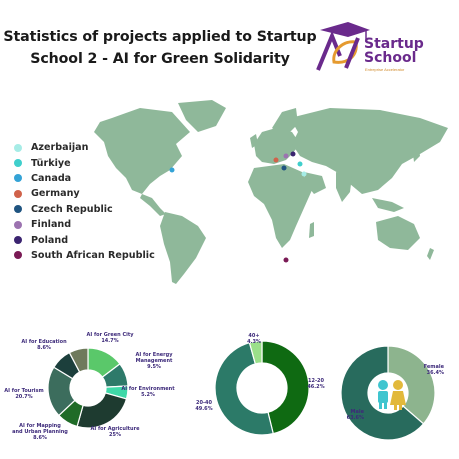 The height and width of the screenshot is (459, 459). What do you see at coordinates (102, 410) in the screenshot?
I see `donut-slice` at bounding box center [102, 410].